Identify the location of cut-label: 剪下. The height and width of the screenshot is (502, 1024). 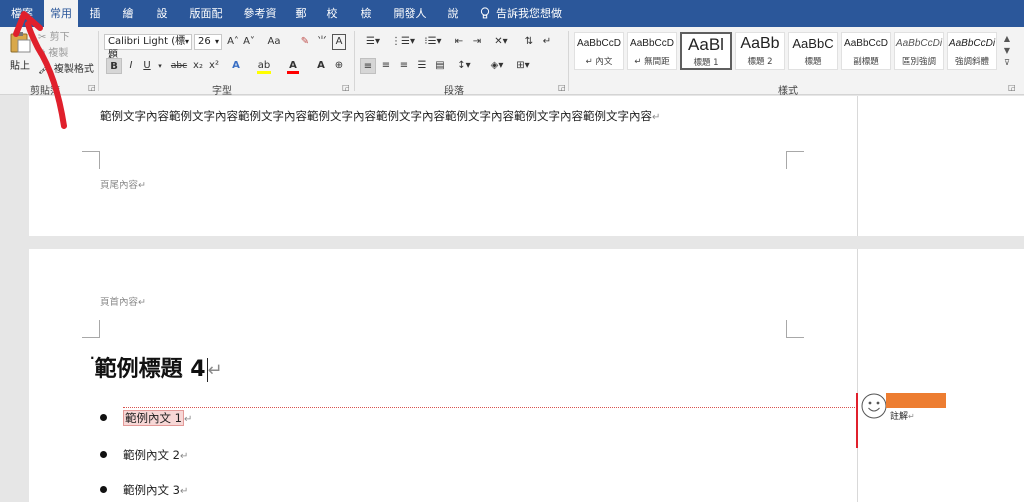
(59, 37).